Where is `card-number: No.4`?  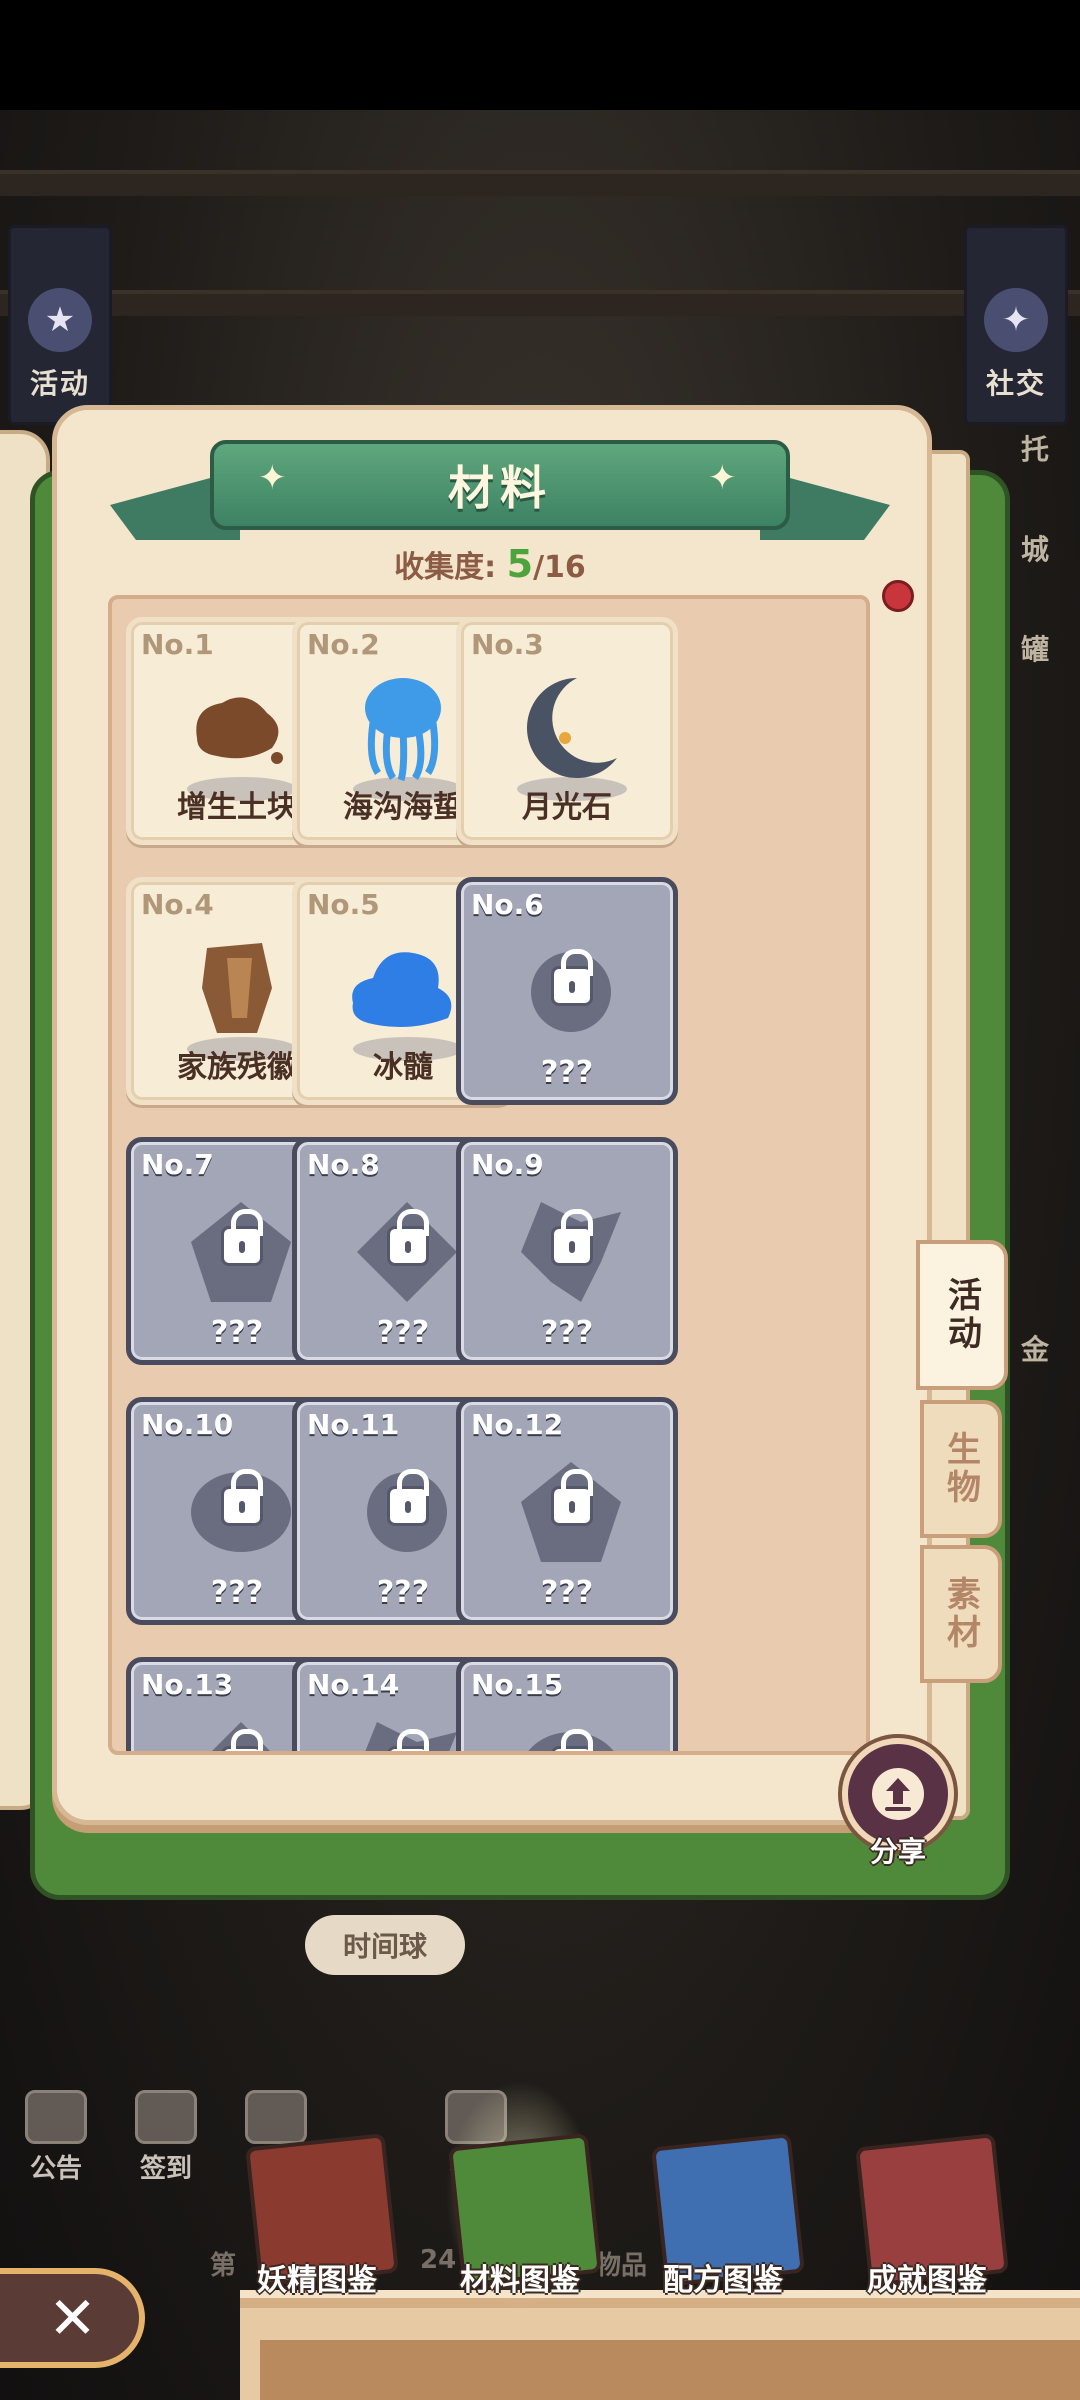
card-number: No.4 is located at coordinates (177, 904).